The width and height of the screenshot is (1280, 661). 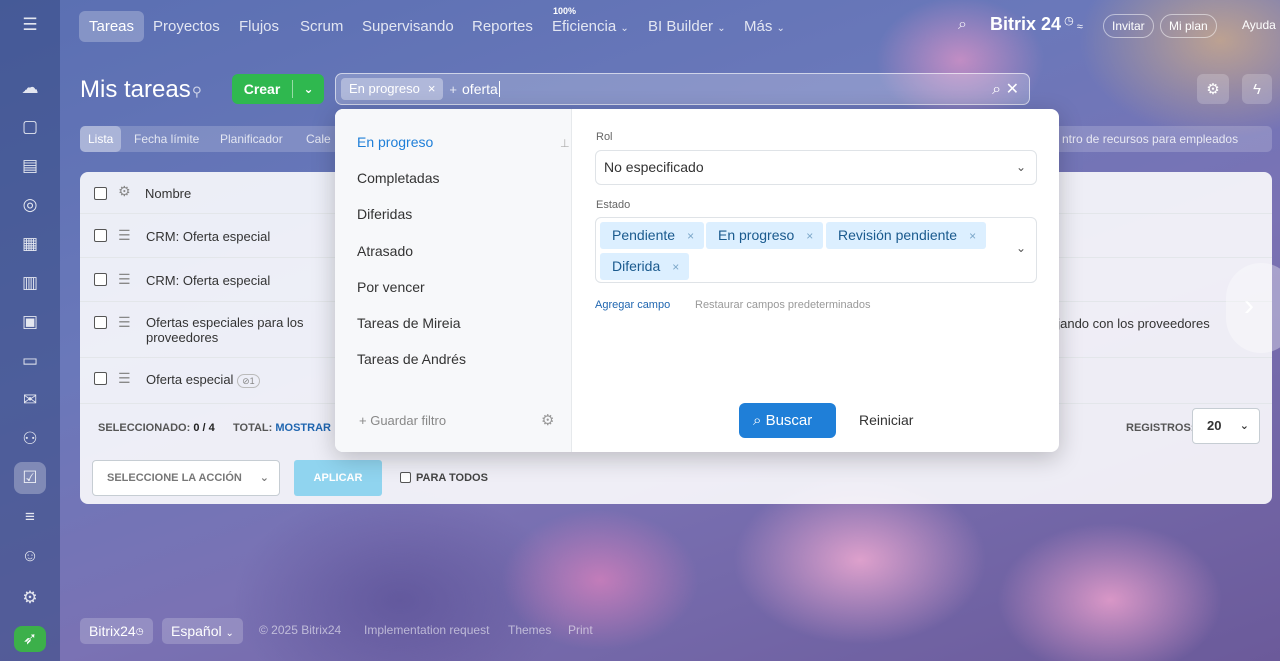 What do you see at coordinates (1012, 89) in the screenshot?
I see `close-icon: ✕` at bounding box center [1012, 89].